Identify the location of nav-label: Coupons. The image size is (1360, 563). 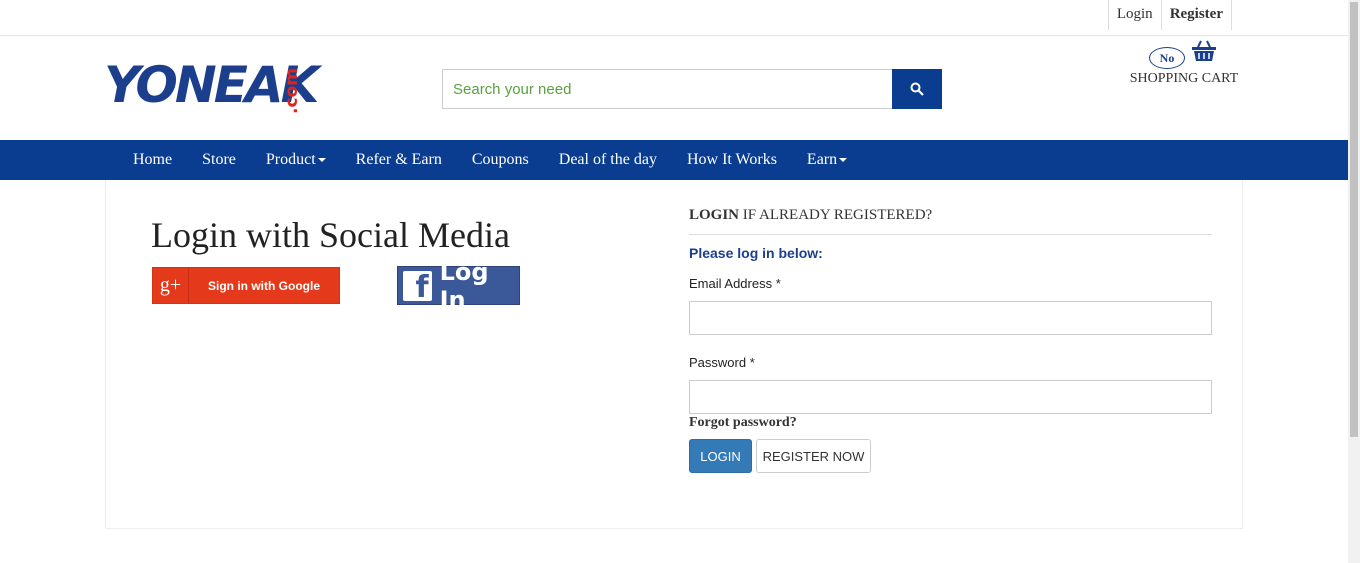
(500, 159).